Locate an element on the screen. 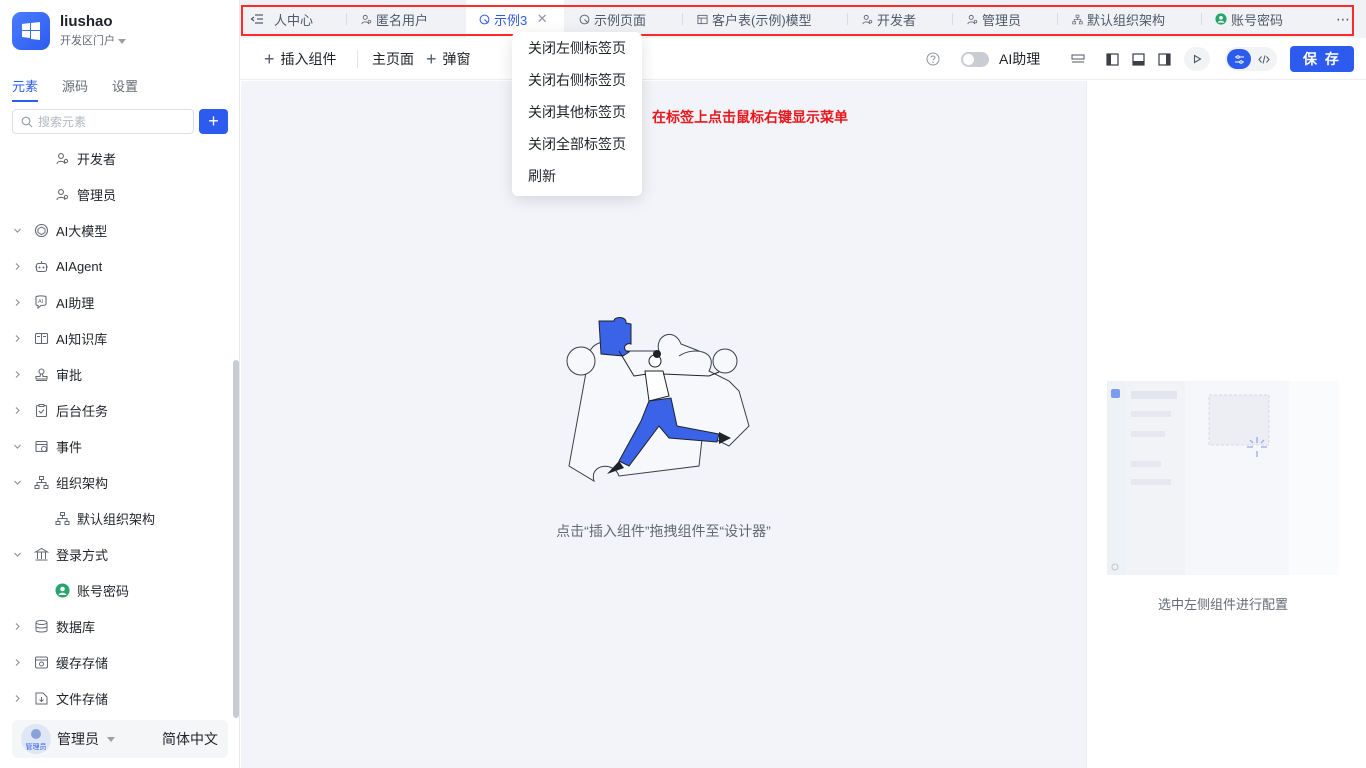 The height and width of the screenshot is (768, 1366). tab-label: 人中心 is located at coordinates (294, 20).